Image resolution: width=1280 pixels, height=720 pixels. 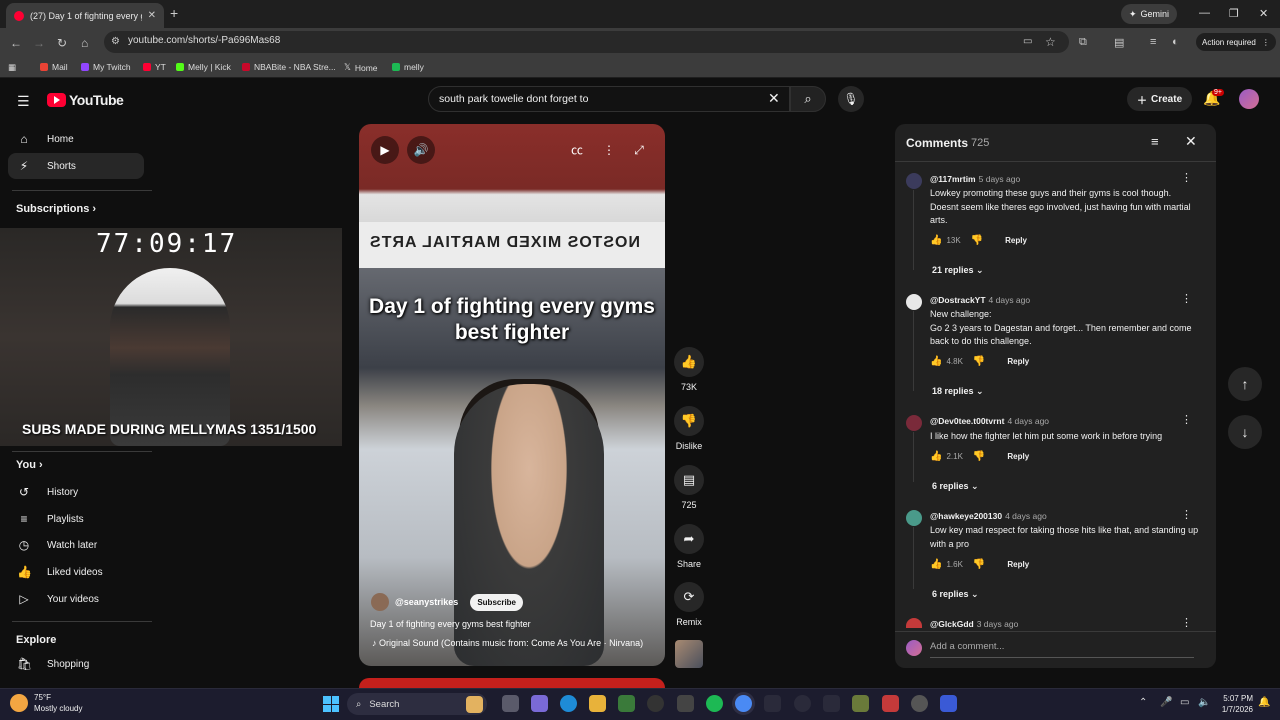 What do you see at coordinates (1143, 702) in the screenshot?
I see `tray-overflow-icon: ⌃` at bounding box center [1143, 702].